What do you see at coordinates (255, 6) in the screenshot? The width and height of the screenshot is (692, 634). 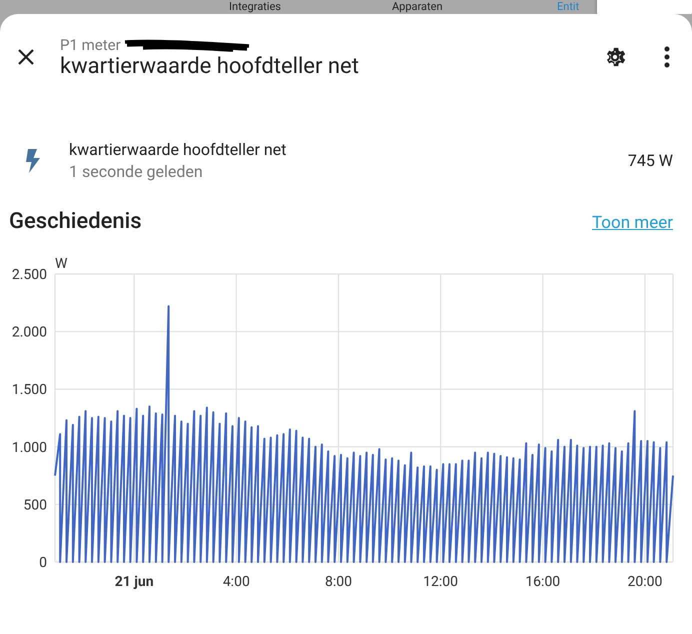 I see `background-tab: Integraties` at bounding box center [255, 6].